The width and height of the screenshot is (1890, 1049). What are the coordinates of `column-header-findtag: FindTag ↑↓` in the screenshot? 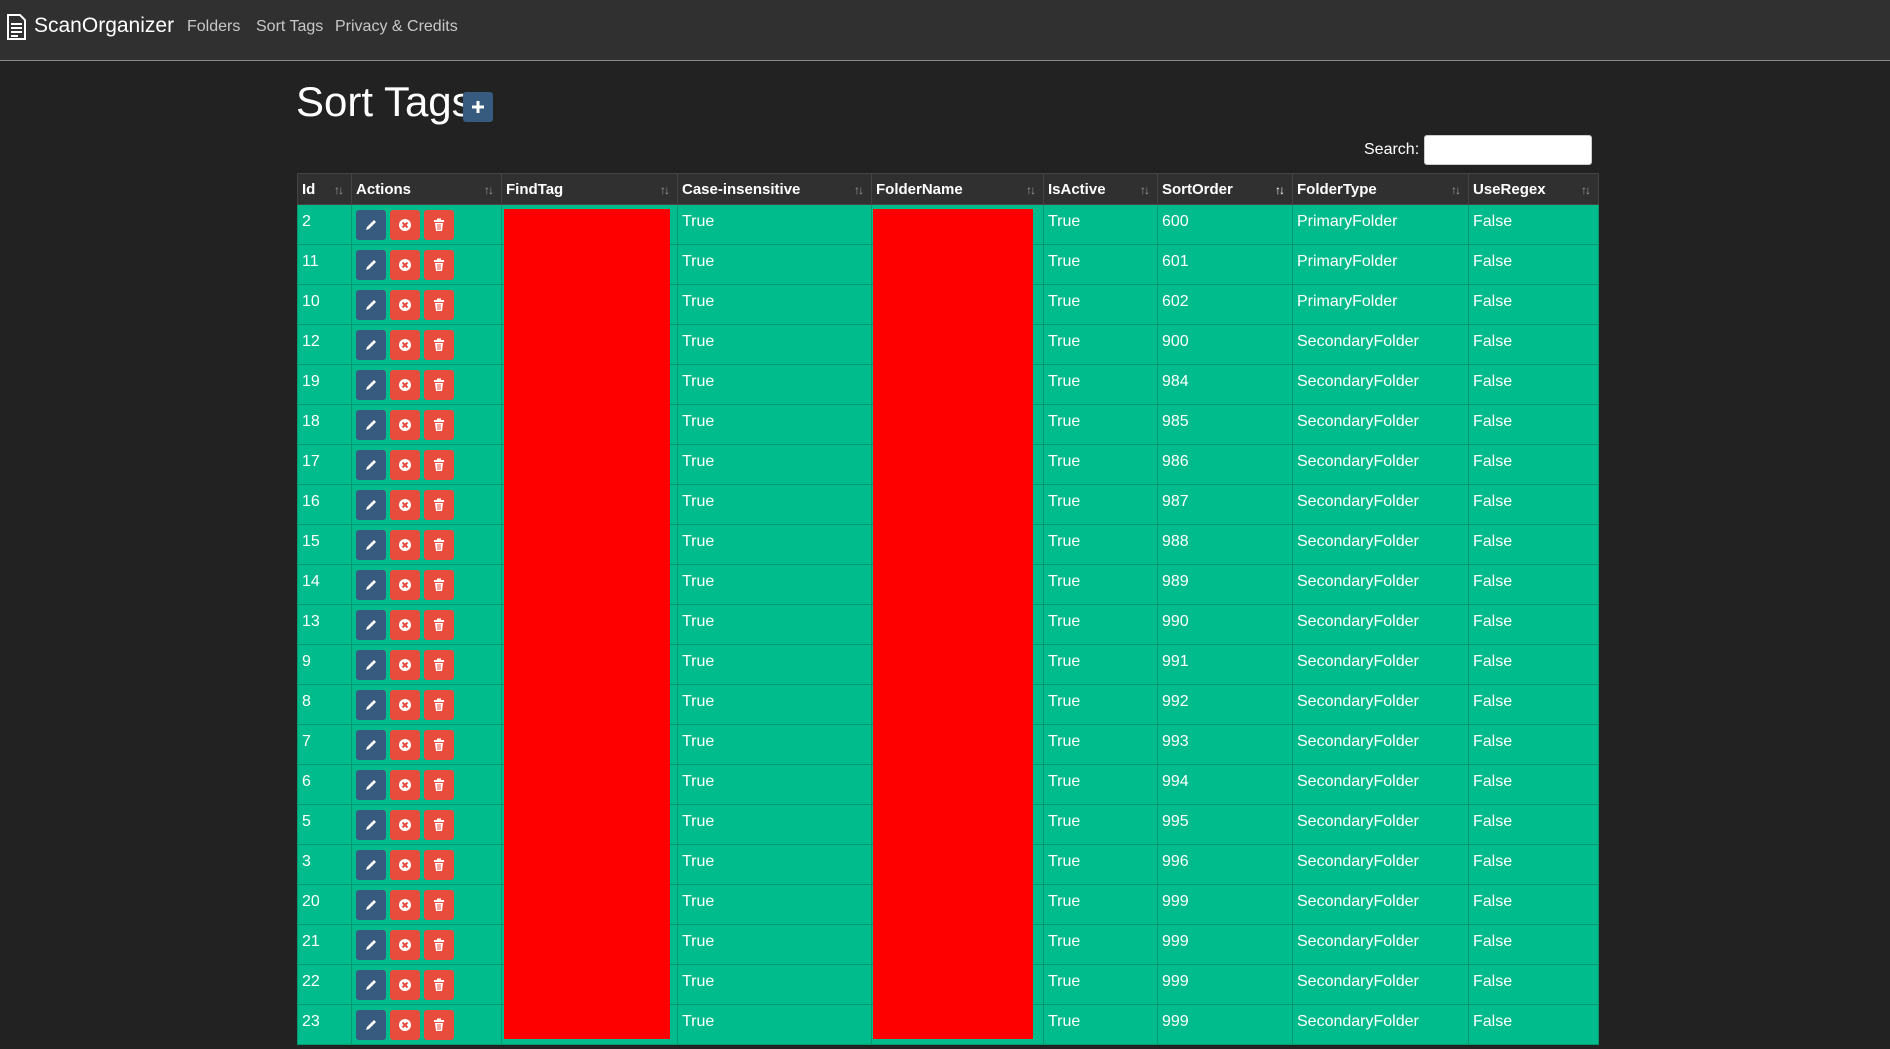 It's located at (589, 189).